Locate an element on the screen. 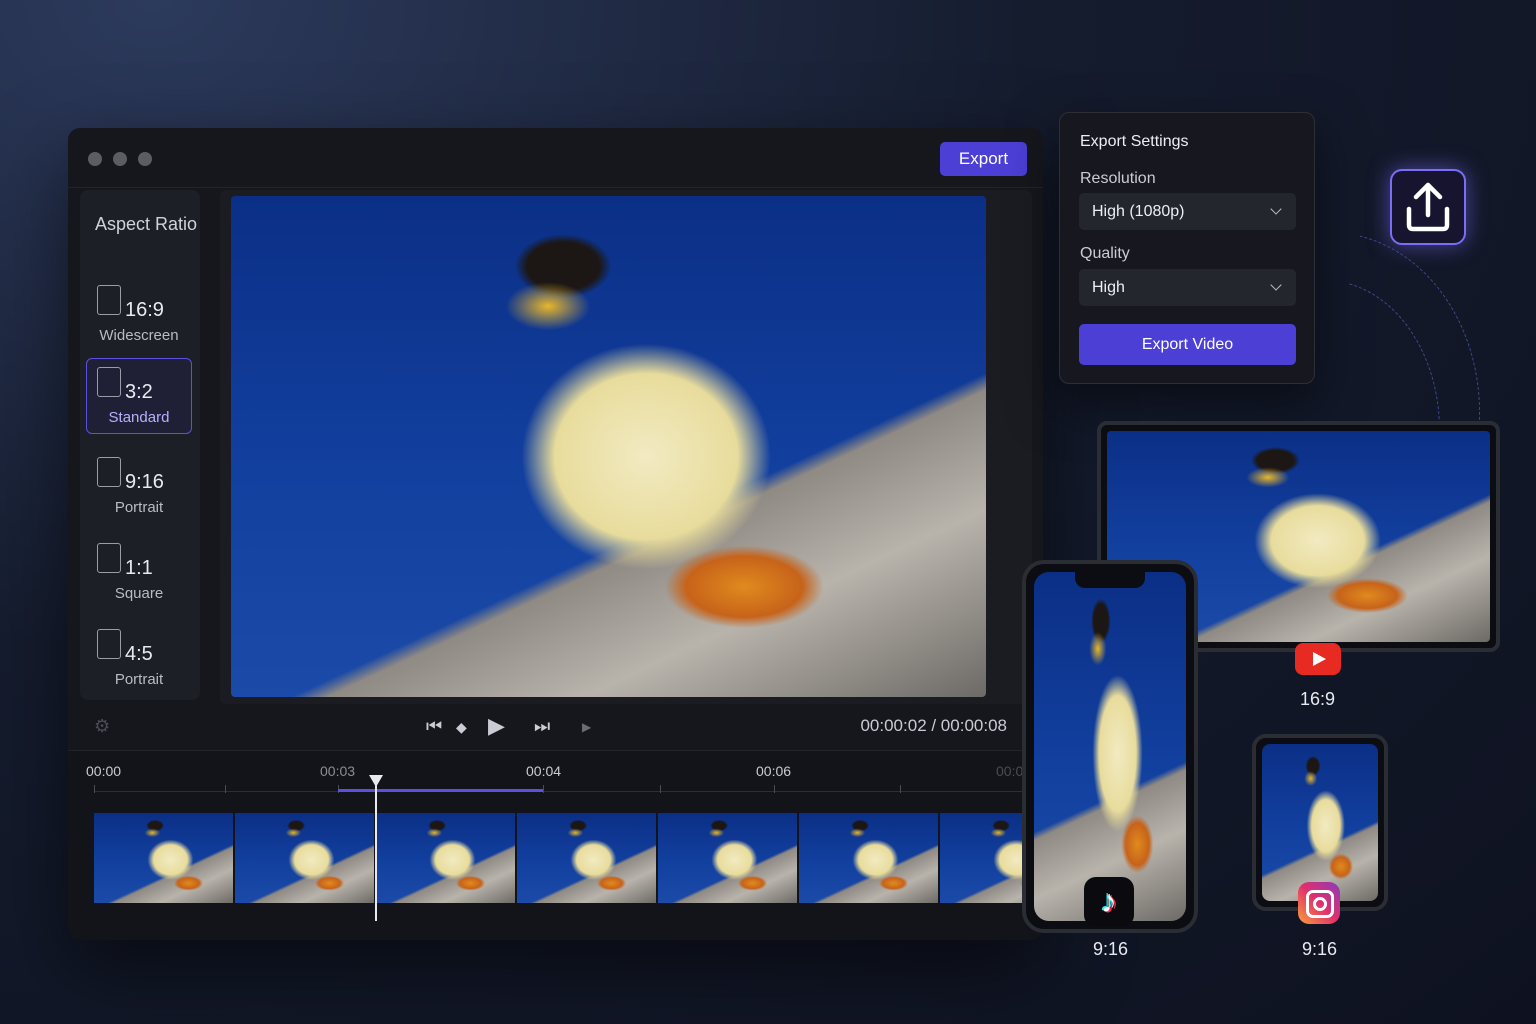 Image resolution: width=1536 pixels, height=1024 pixels. tick-label: 00:06 is located at coordinates (774, 771).